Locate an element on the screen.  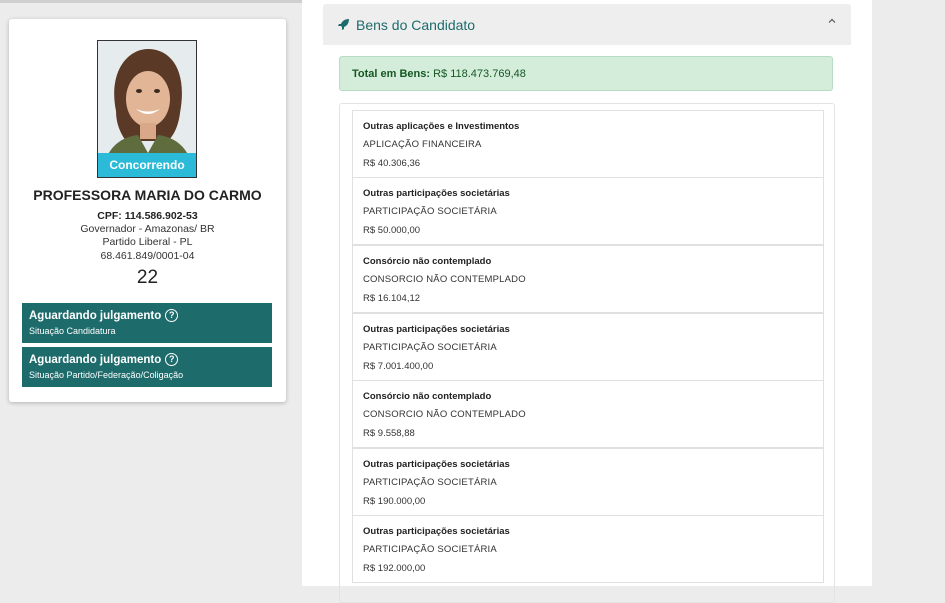
candidate-number: 22 is located at coordinates (147, 277).